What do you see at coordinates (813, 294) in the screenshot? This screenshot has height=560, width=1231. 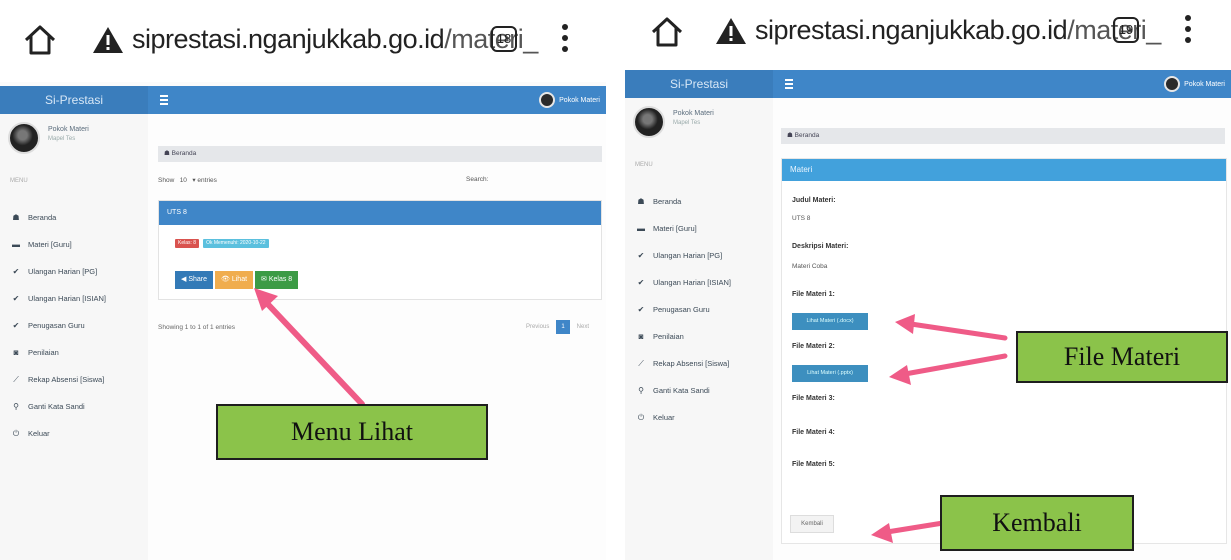 I see `file1-label: File Materi 1:` at bounding box center [813, 294].